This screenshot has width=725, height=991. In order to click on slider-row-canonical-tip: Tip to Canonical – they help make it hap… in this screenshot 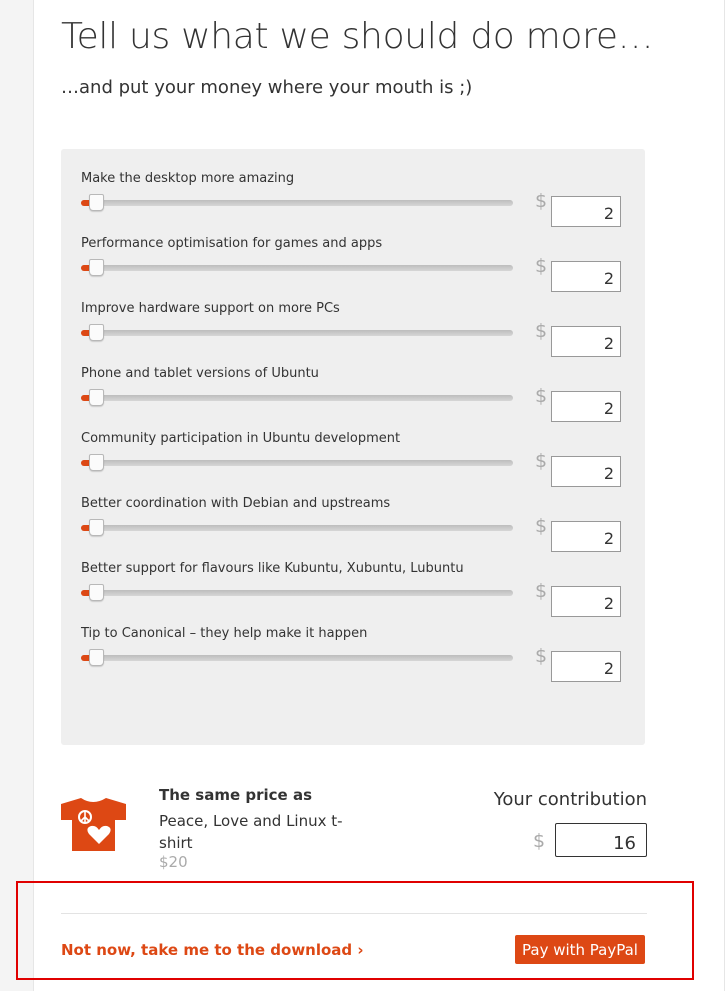, I will do `click(353, 658)`.